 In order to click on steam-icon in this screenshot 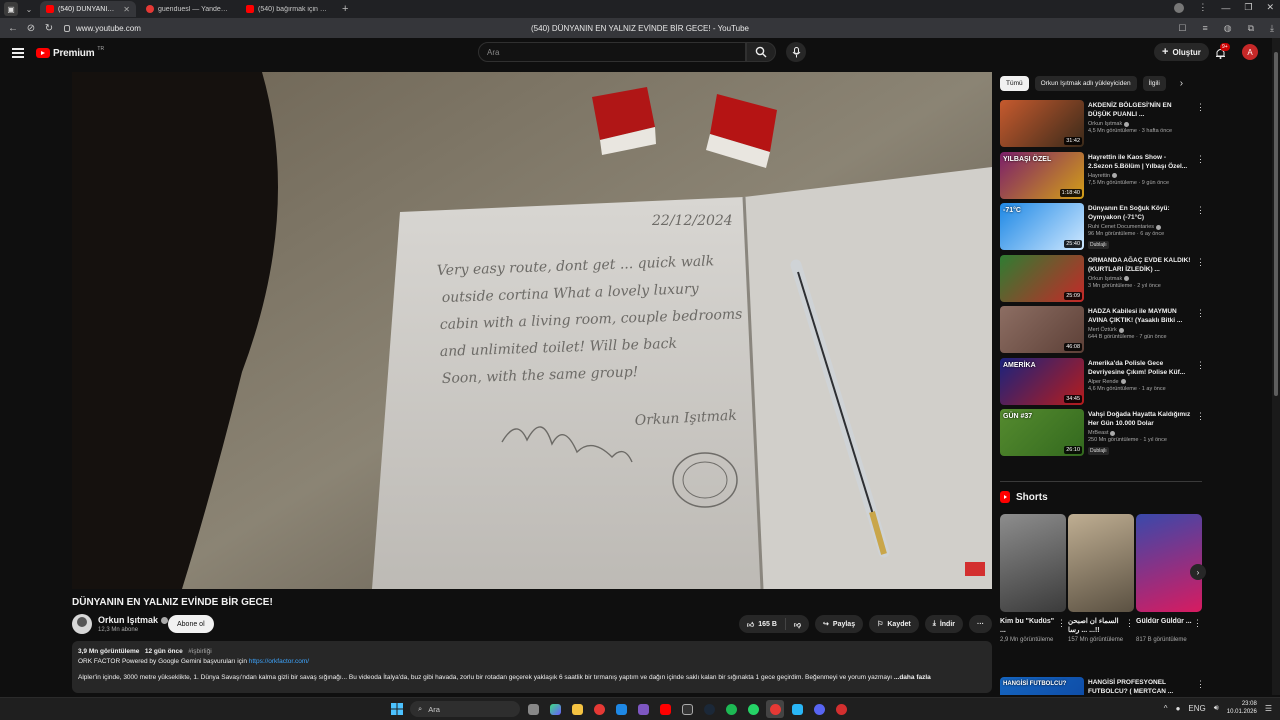, I will do `click(709, 709)`.